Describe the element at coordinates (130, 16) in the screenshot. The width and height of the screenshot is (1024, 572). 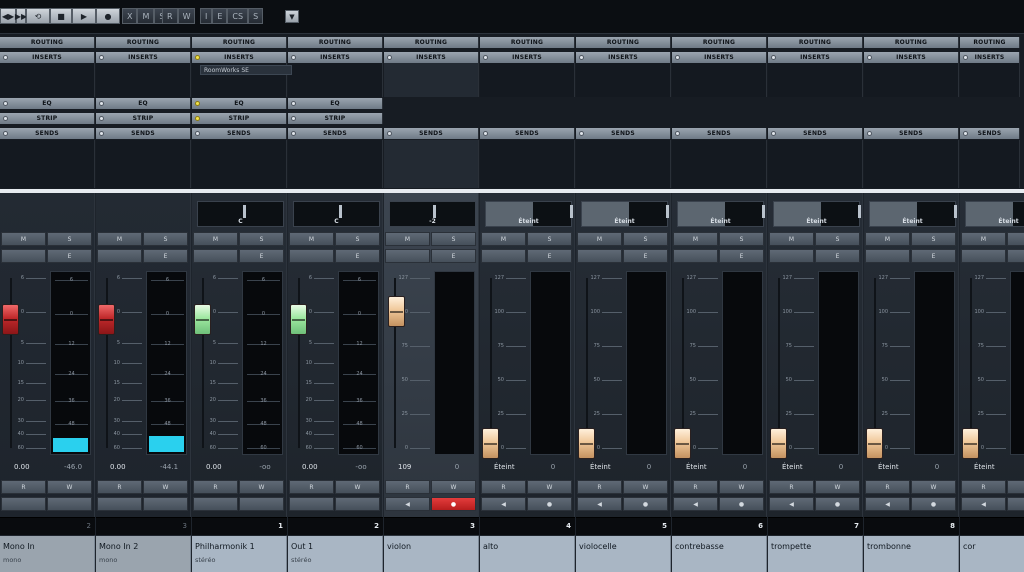
I see `mode-button-0: X` at that location.